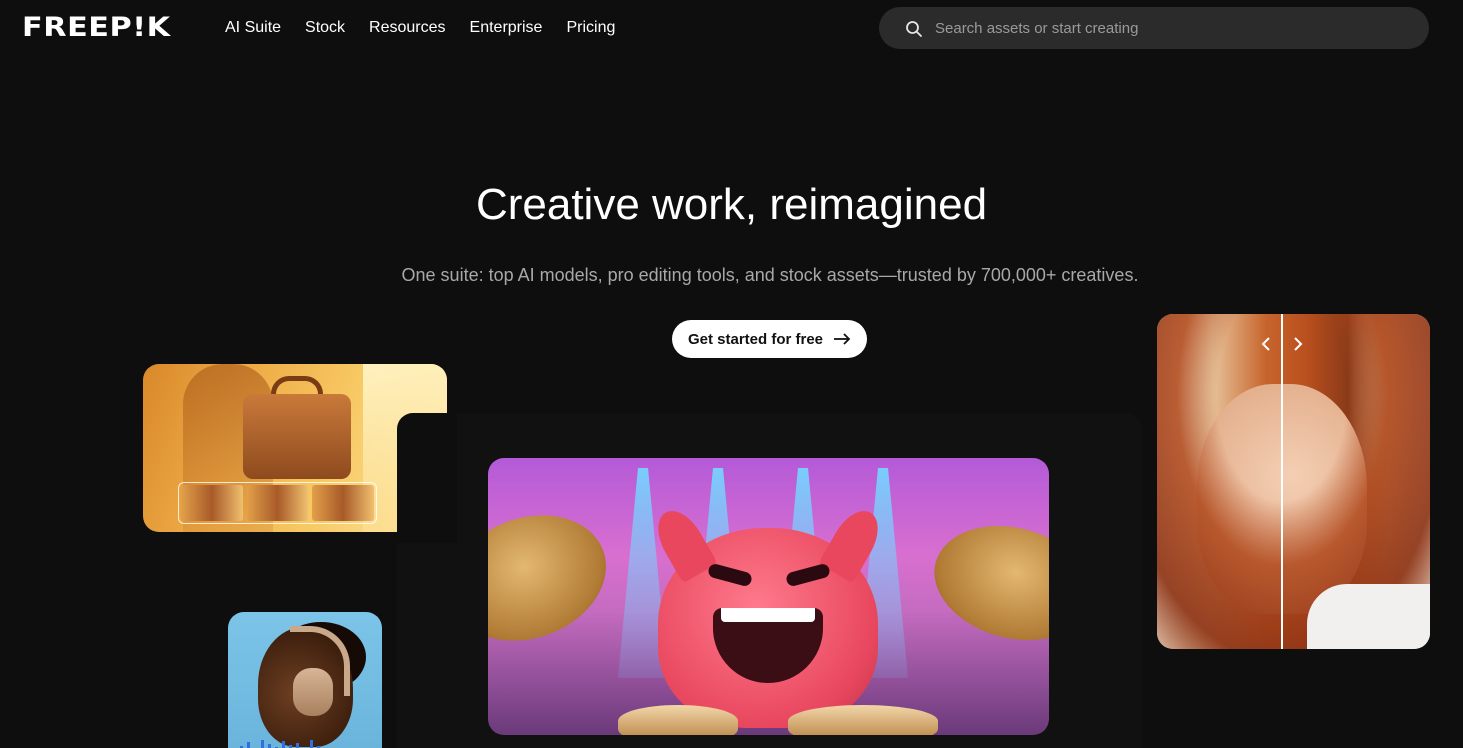 The height and width of the screenshot is (748, 1463). What do you see at coordinates (1282, 481) in the screenshot?
I see `compare-slider-handle` at bounding box center [1282, 481].